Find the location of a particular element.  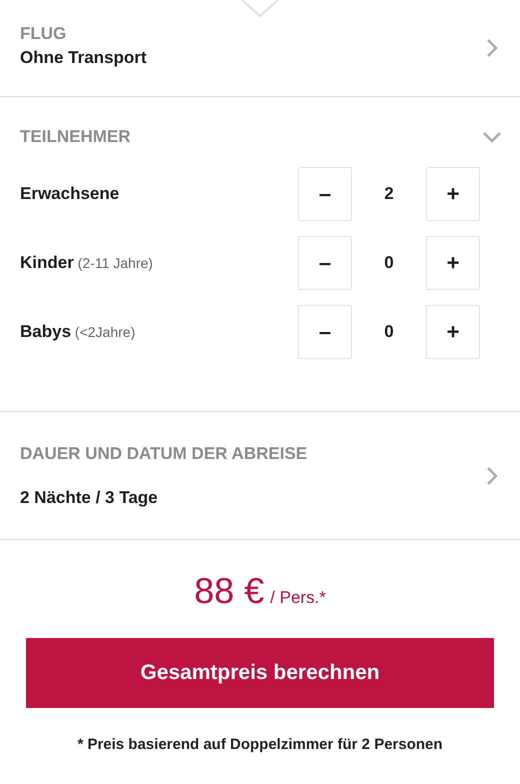

price-unit: / Pers.* is located at coordinates (298, 597).